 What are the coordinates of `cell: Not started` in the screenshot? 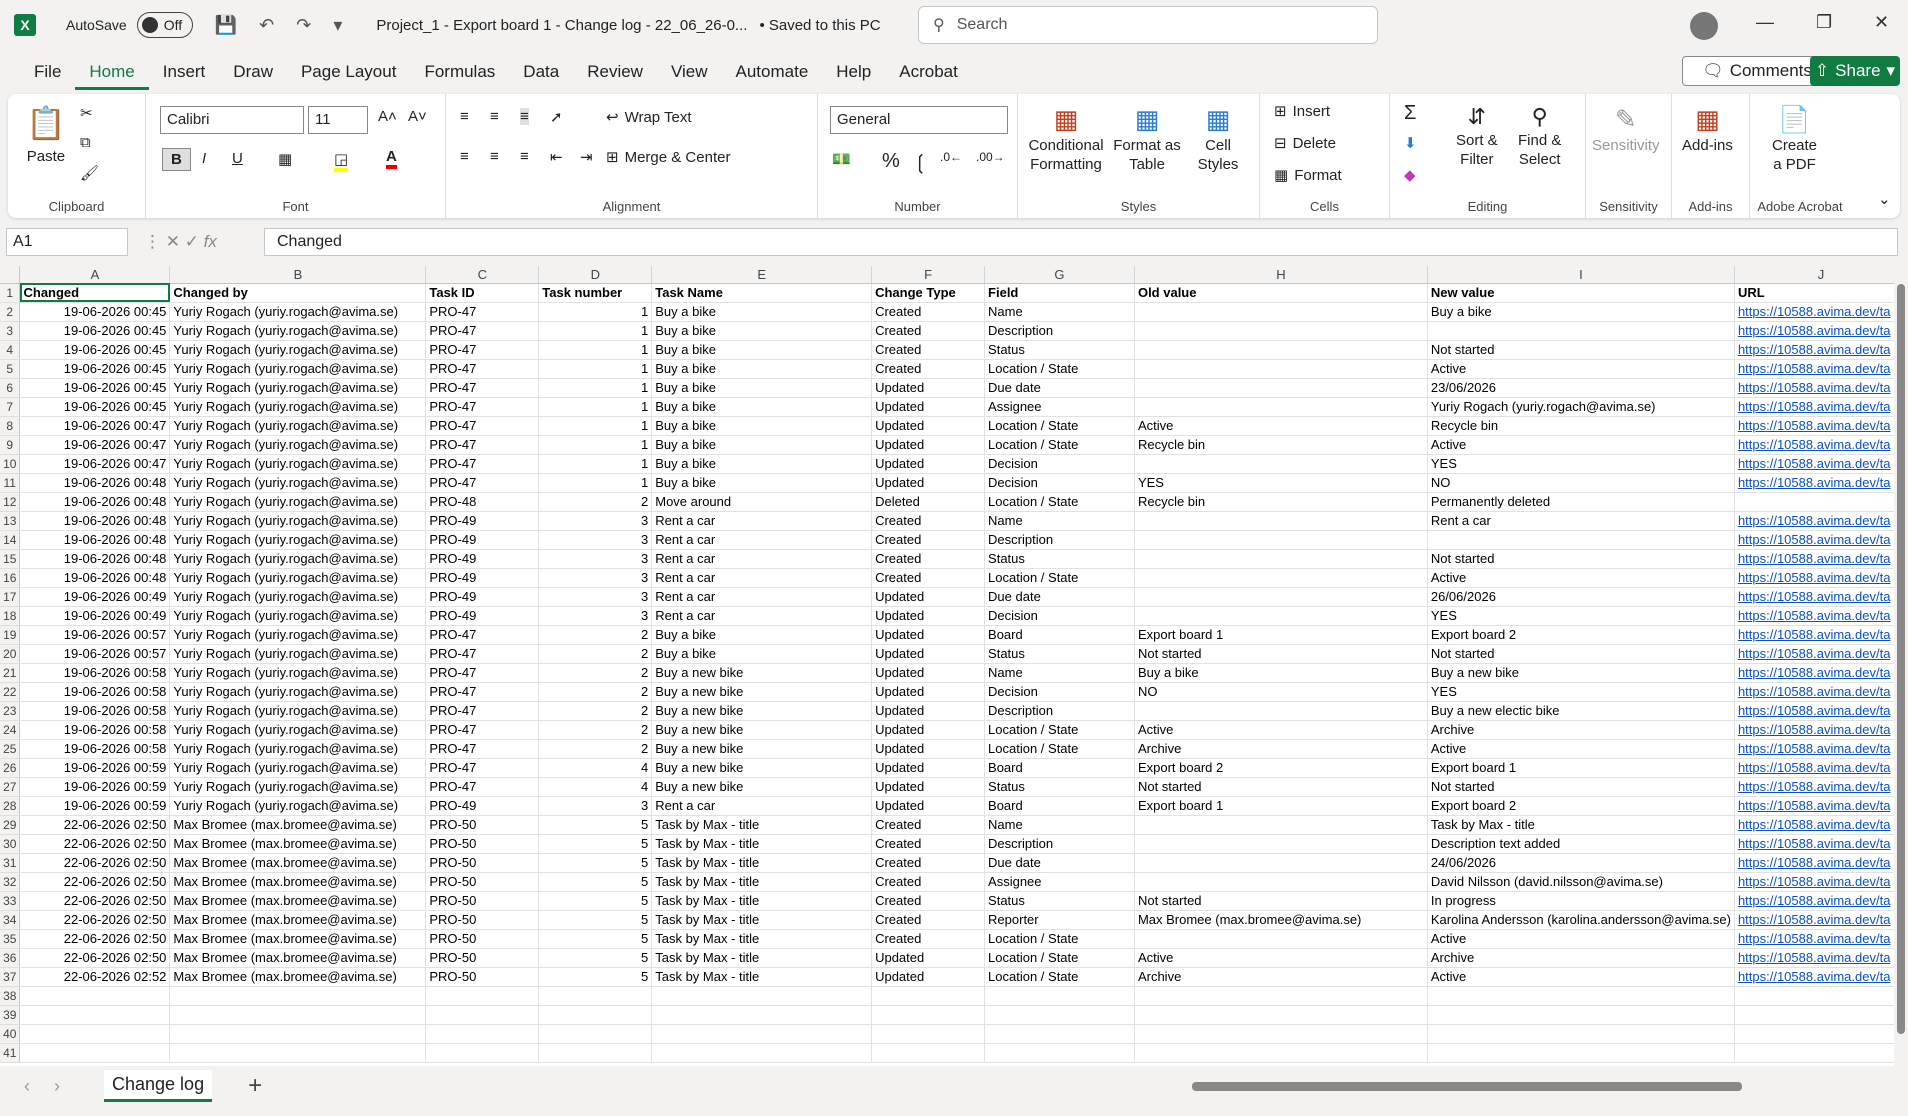 It's located at (1281, 901).